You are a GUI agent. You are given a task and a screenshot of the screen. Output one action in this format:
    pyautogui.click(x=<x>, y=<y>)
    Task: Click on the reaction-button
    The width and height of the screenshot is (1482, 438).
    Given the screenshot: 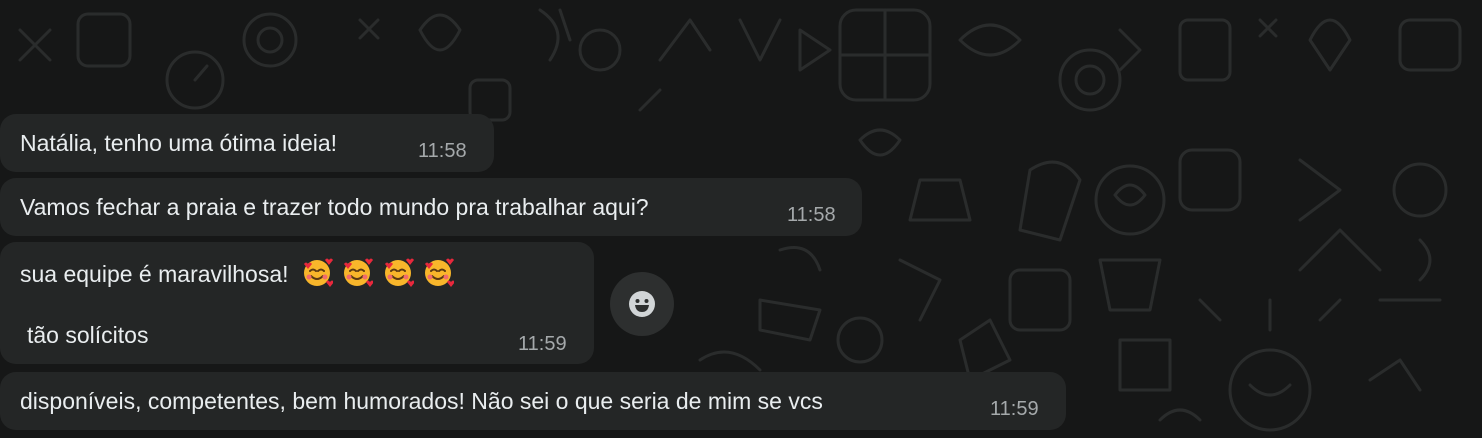 What is the action you would take?
    pyautogui.click(x=642, y=304)
    